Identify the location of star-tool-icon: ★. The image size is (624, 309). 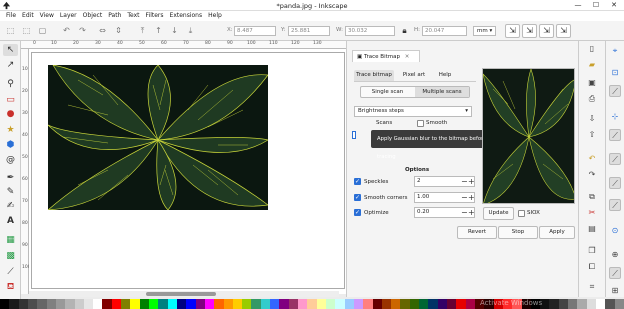
(10, 130).